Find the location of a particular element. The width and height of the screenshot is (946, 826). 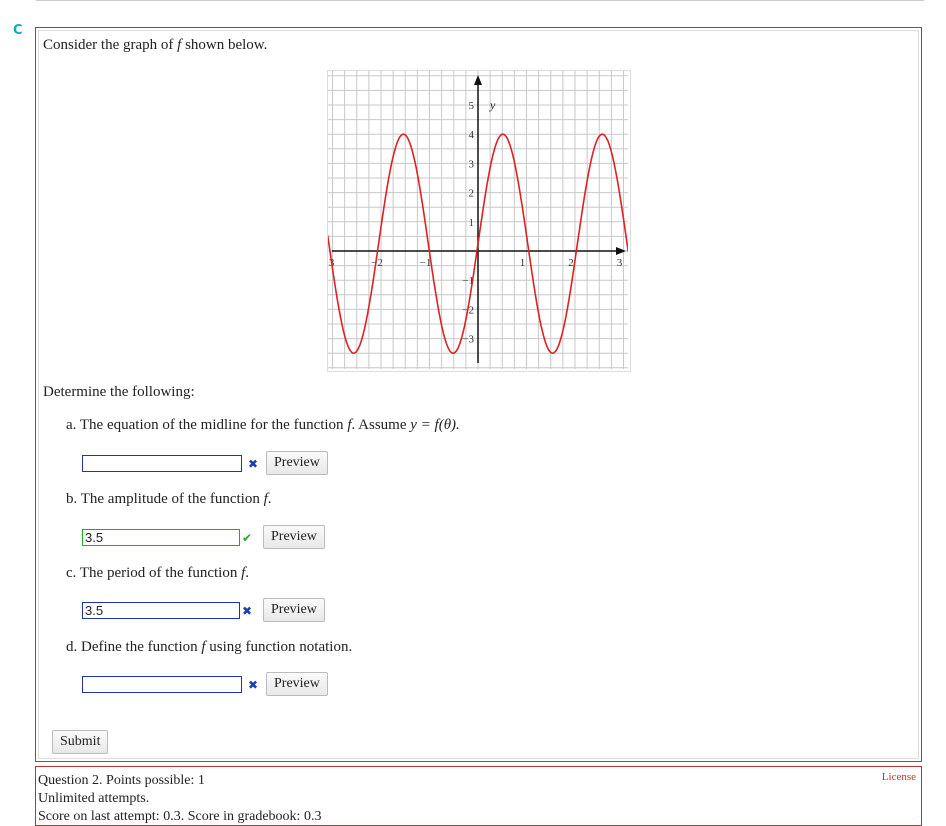

part-a-extra: y = f(θ). is located at coordinates (435, 425).